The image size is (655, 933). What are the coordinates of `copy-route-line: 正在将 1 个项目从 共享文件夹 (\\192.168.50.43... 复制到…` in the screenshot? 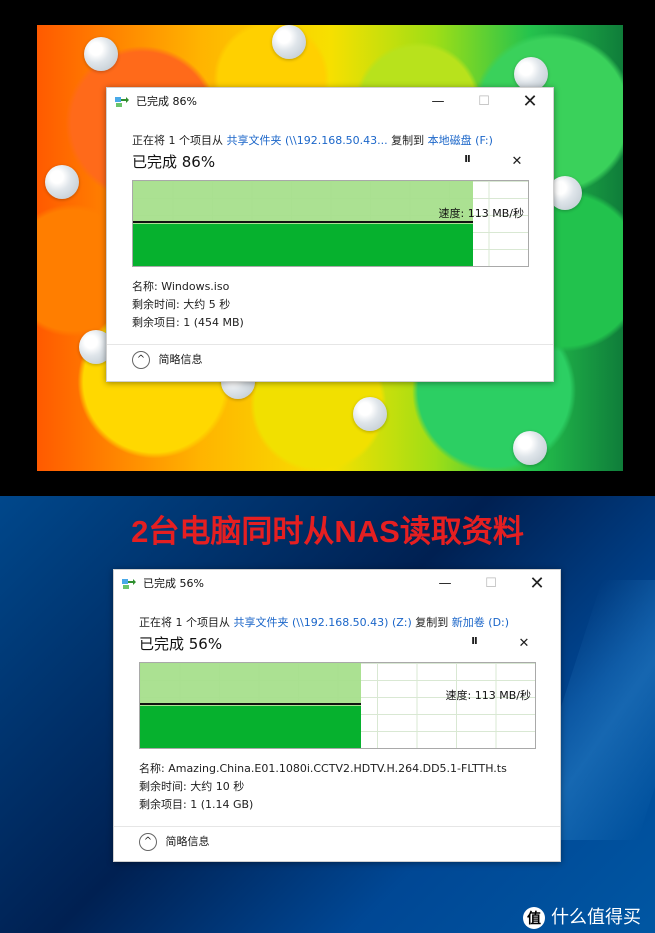 It's located at (312, 140).